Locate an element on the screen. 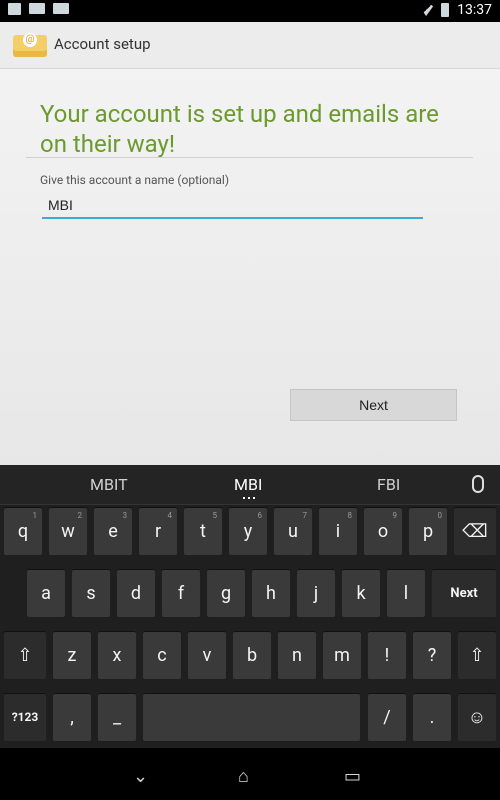 The image size is (500, 800). key-s: s is located at coordinates (91, 593).